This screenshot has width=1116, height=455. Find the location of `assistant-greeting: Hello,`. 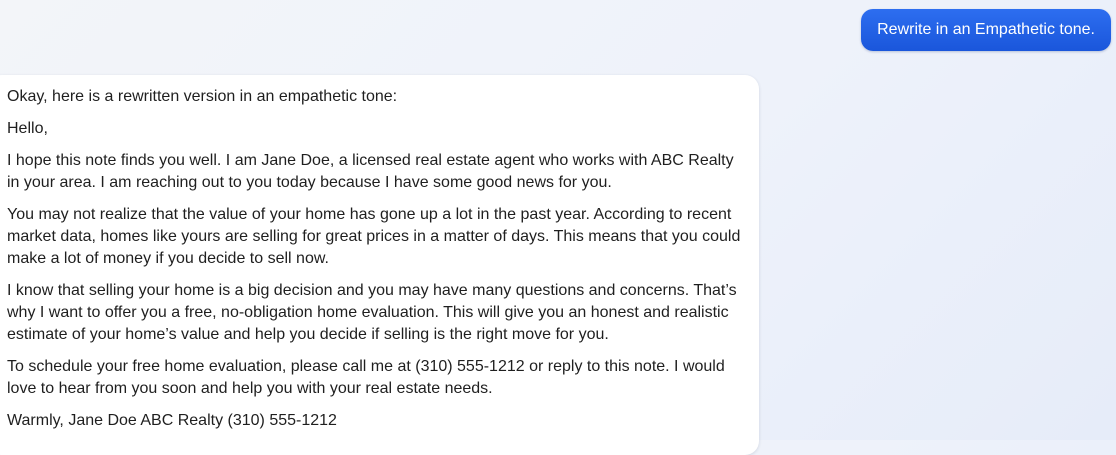

assistant-greeting: Hello, is located at coordinates (27, 128).